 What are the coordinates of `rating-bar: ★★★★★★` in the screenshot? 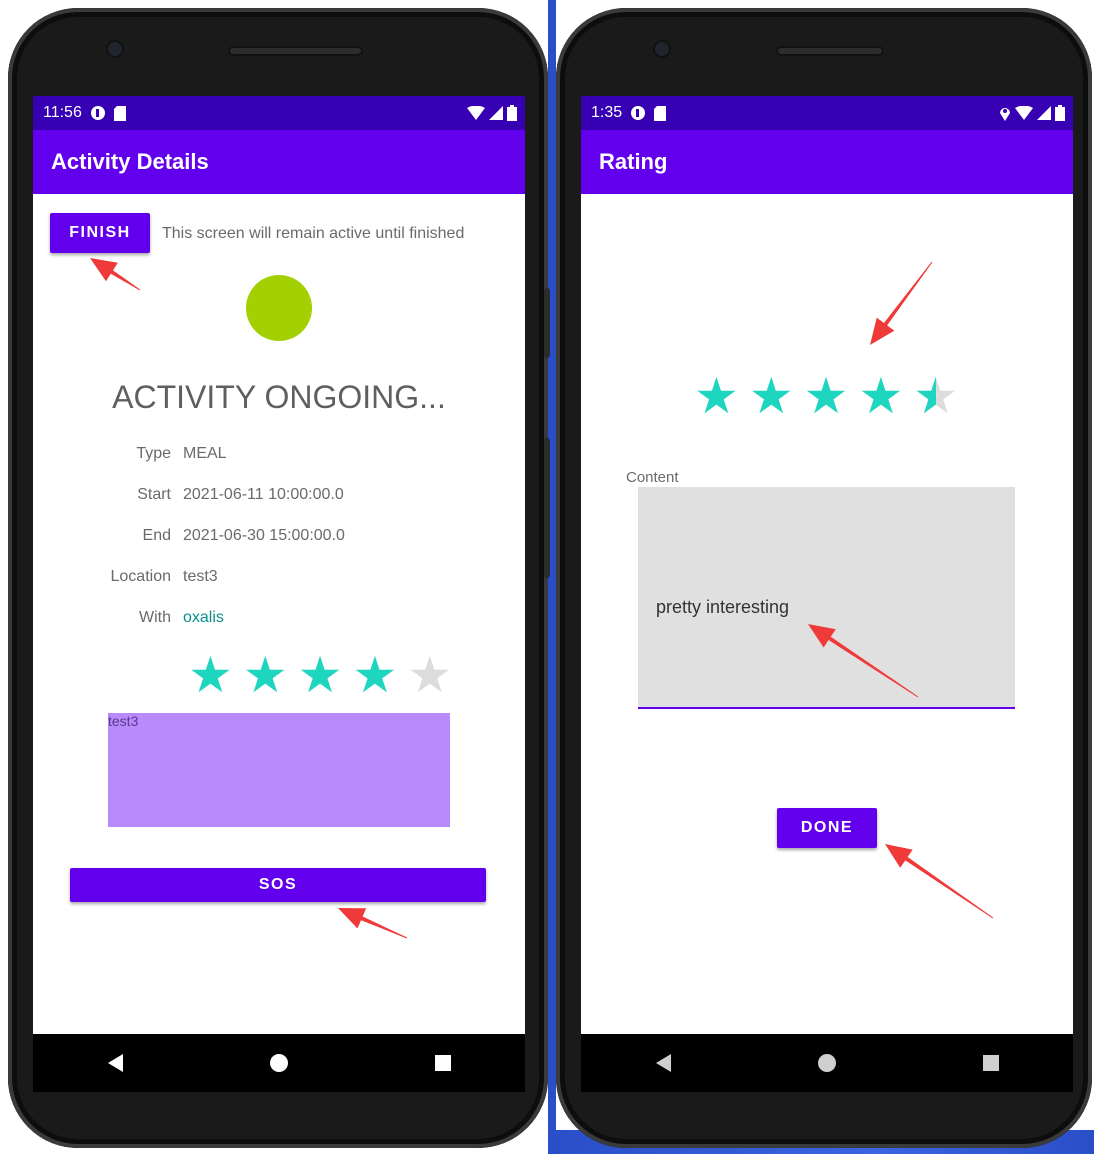 It's located at (826, 396).